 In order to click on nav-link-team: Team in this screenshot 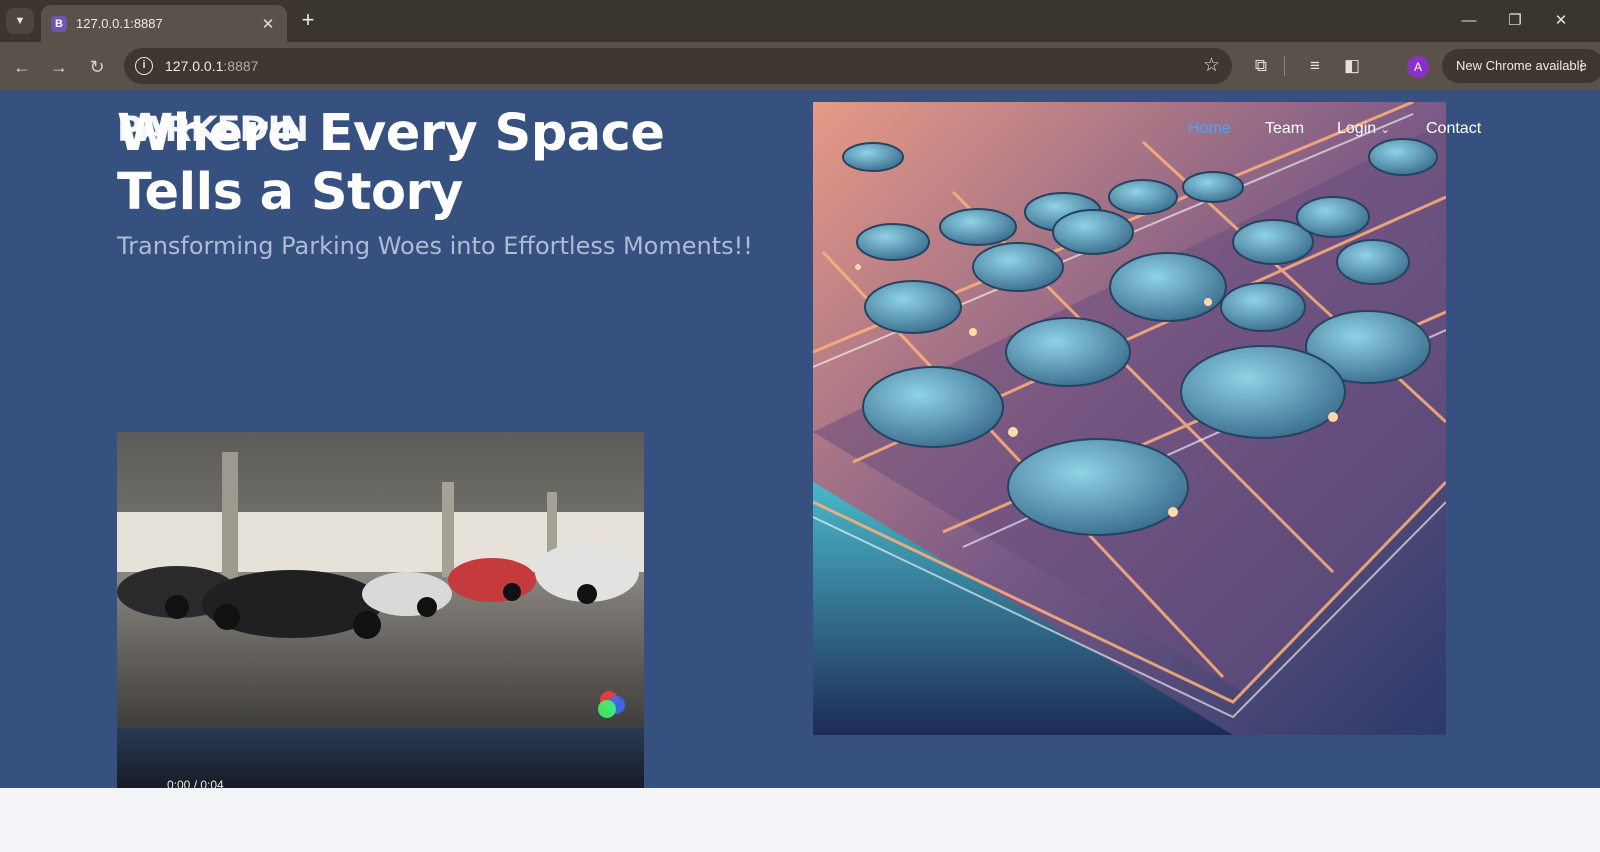, I will do `click(1284, 129)`.